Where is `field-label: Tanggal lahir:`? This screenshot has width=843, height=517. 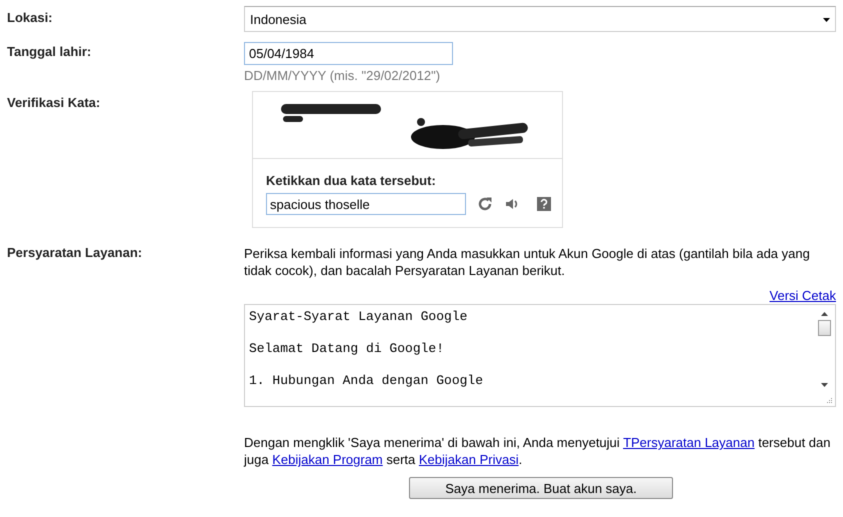
field-label: Tanggal lahir: is located at coordinates (49, 52).